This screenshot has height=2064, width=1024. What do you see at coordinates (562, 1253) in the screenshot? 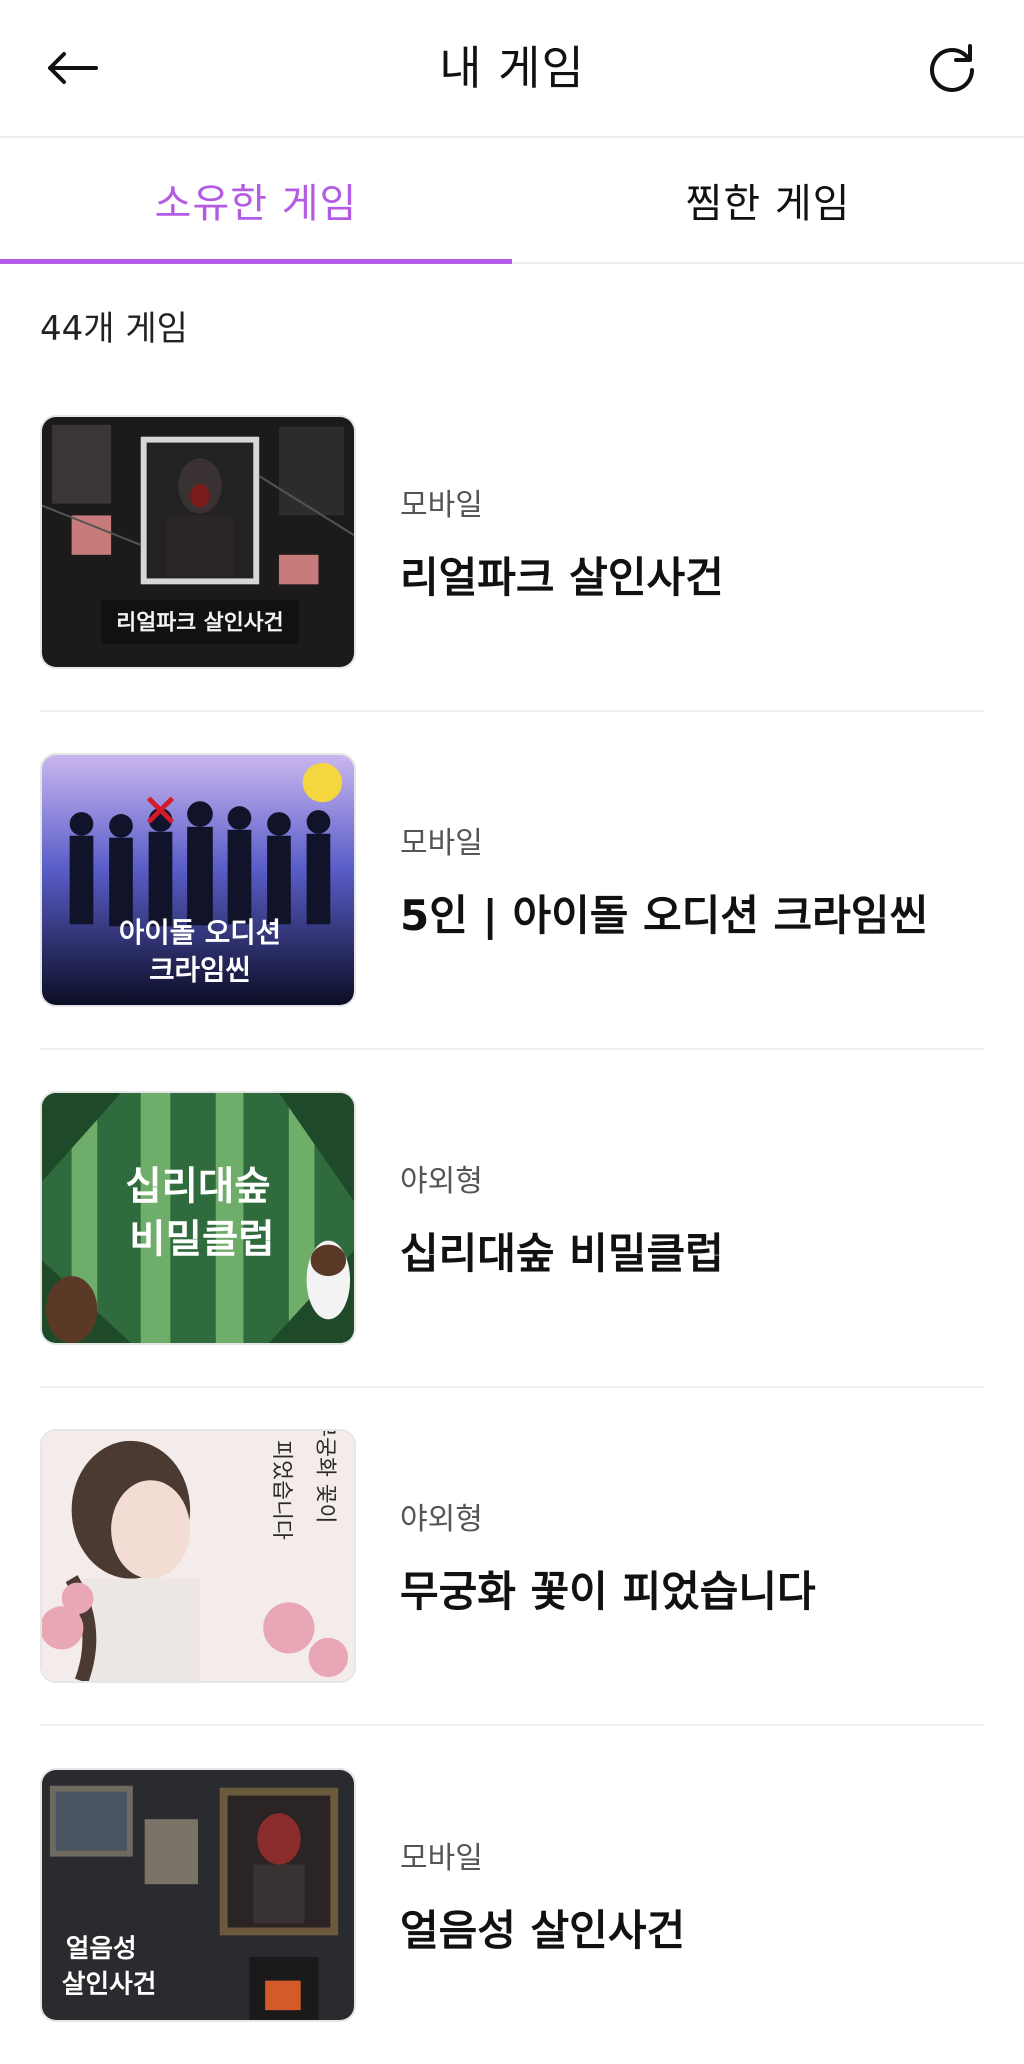
I see `game-name: 십리대숲 비밀클럽` at bounding box center [562, 1253].